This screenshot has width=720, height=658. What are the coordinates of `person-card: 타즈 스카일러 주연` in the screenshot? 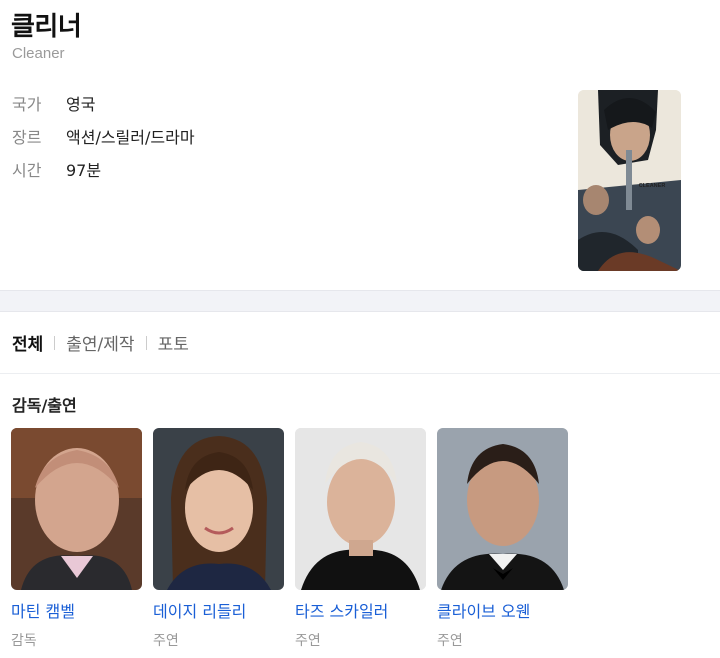 It's located at (360, 539).